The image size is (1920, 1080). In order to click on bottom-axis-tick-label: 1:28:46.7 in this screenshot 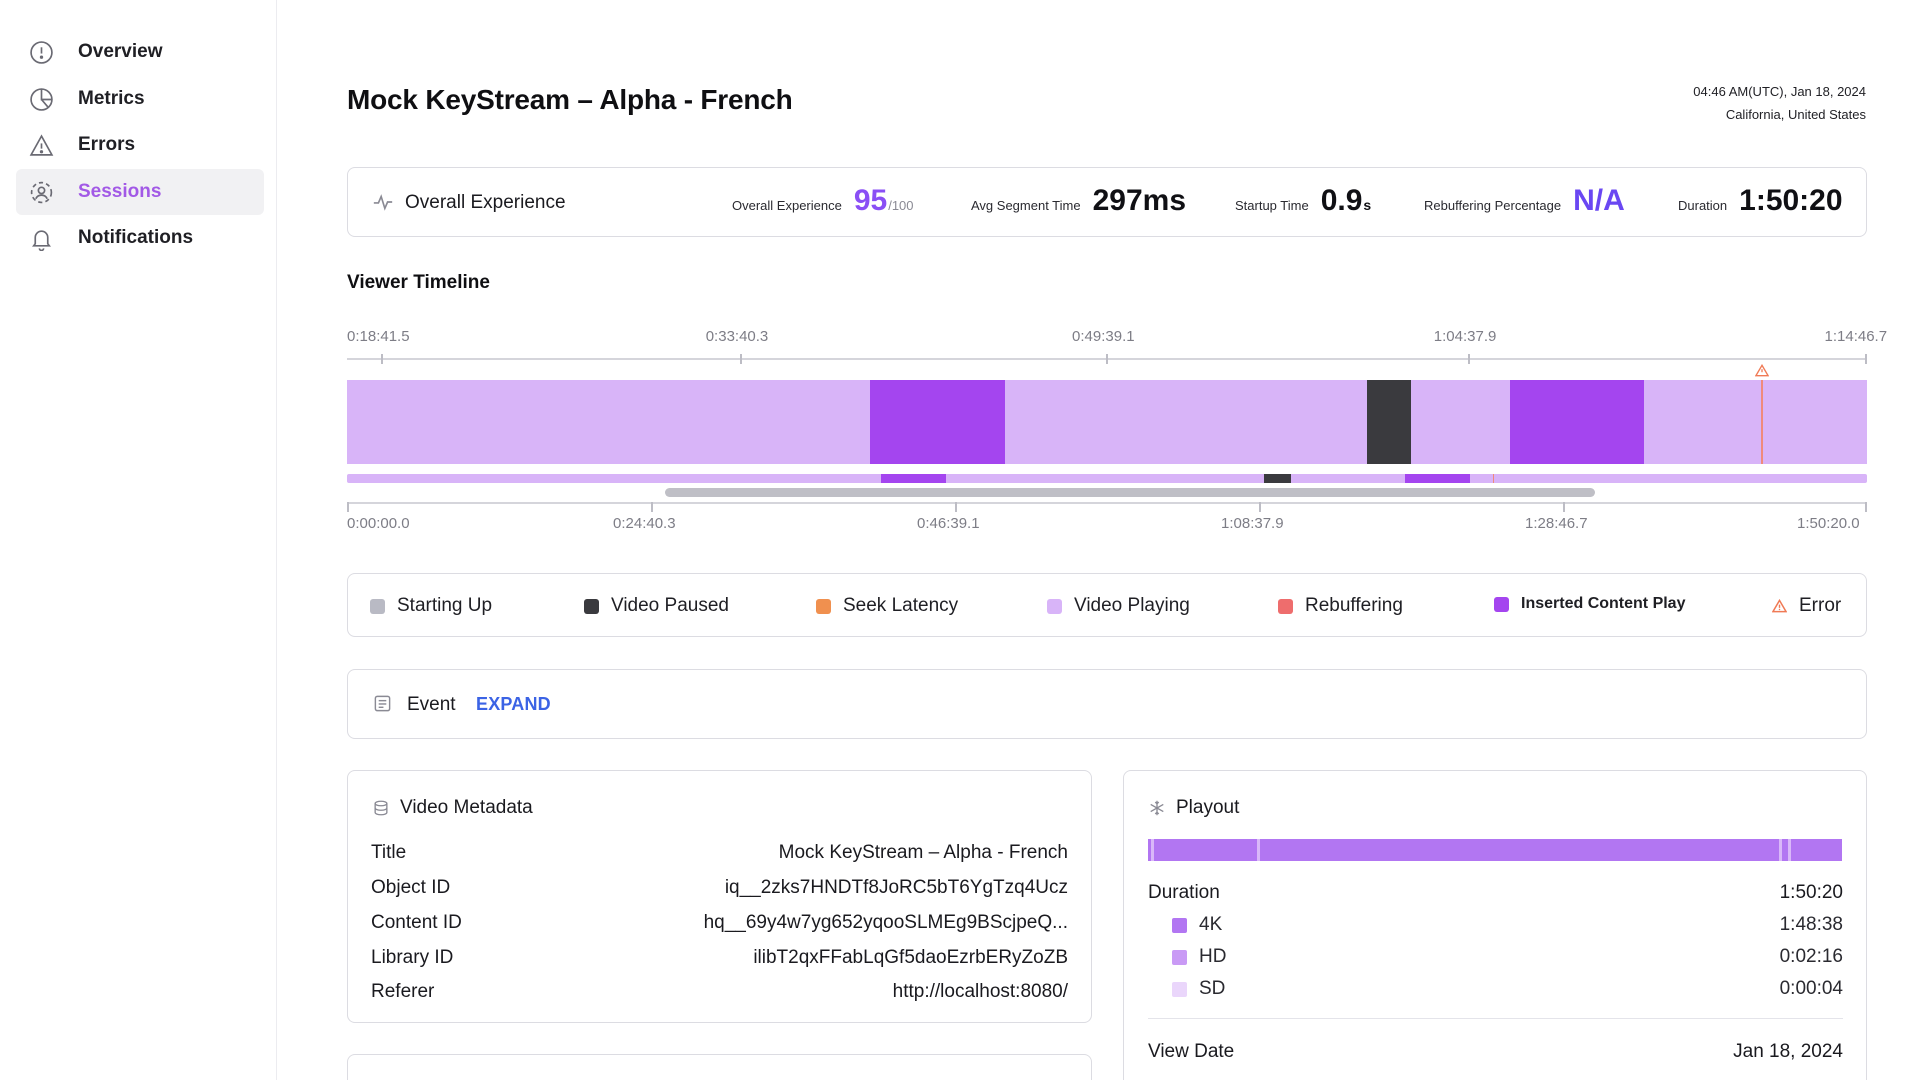, I will do `click(1556, 523)`.